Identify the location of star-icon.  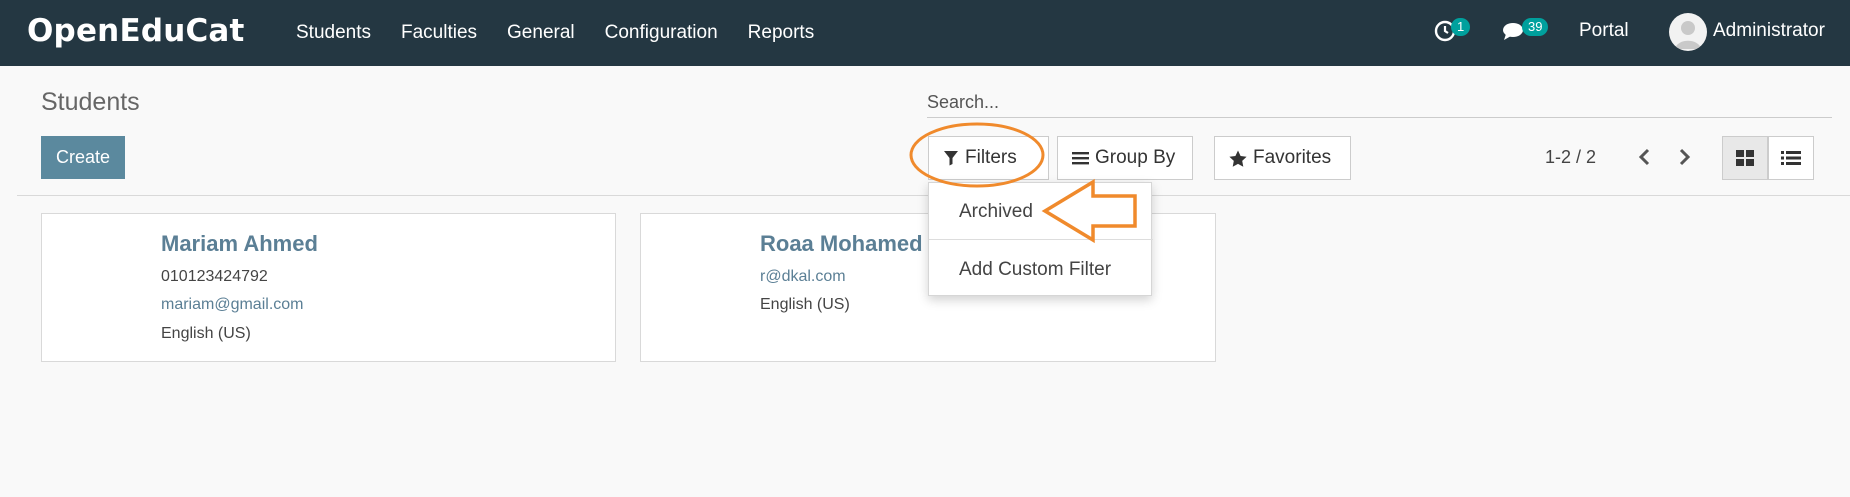
(1238, 158).